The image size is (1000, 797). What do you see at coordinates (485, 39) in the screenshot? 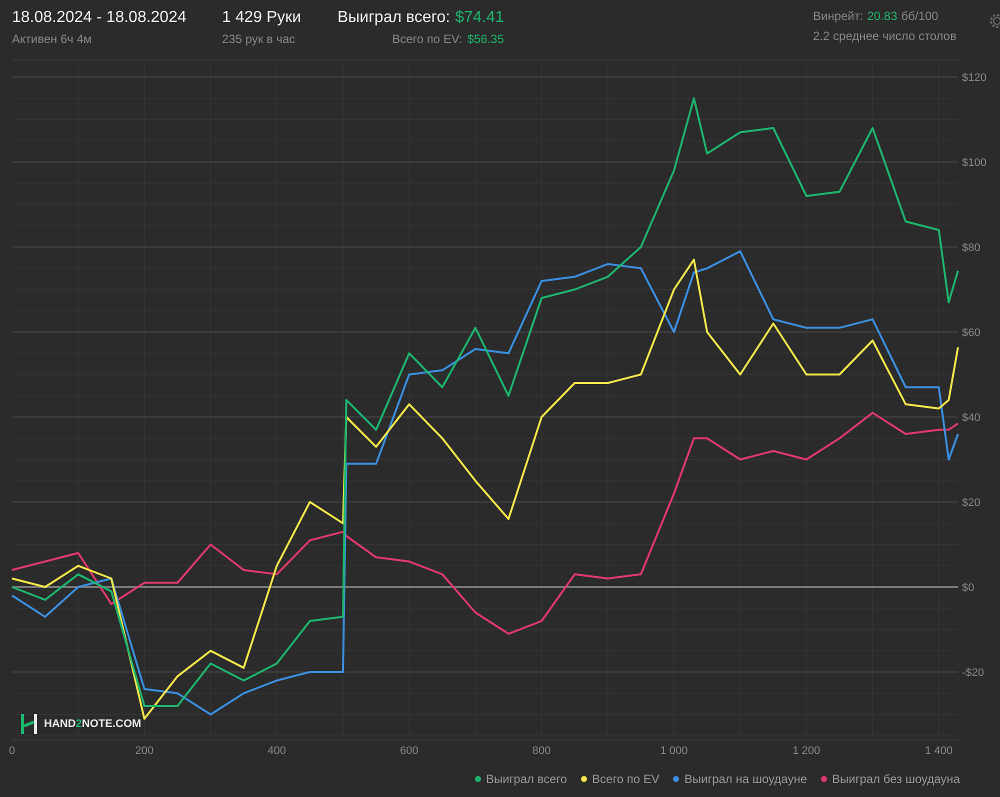
I see `ev-value: $56.35` at bounding box center [485, 39].